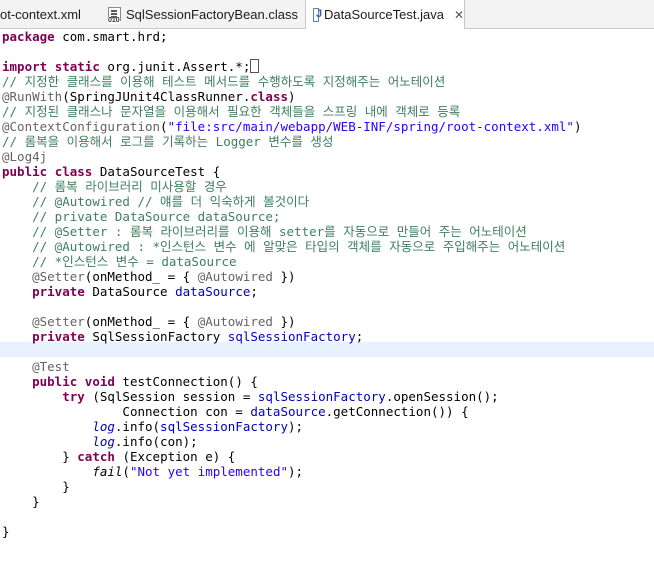  I want to click on code-line: // @Autowired // 얘를 더 익숙하게 볼것이다, so click(171, 201).